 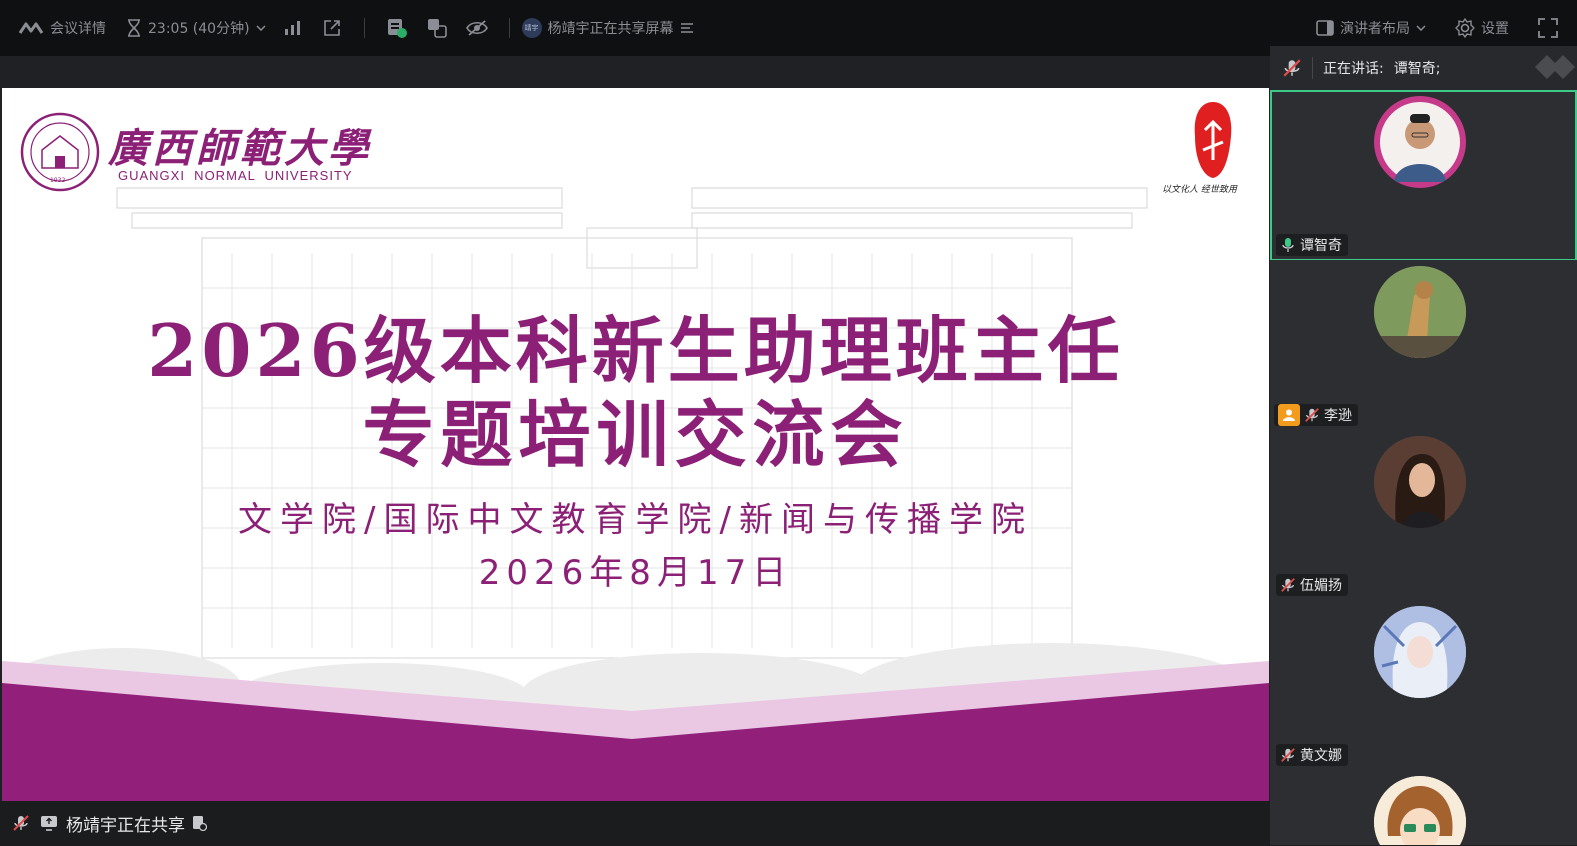 I want to click on translate-icon, so click(x=437, y=28).